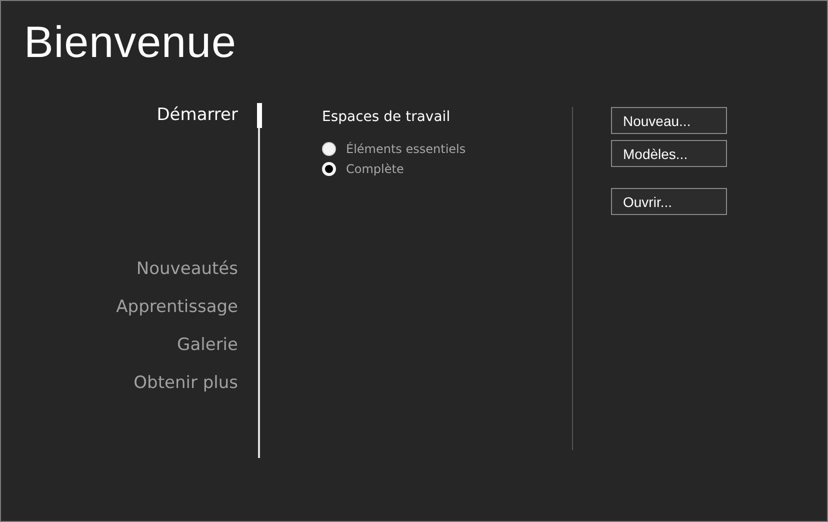  Describe the element at coordinates (207, 345) in the screenshot. I see `nav-item: Galerie` at that location.